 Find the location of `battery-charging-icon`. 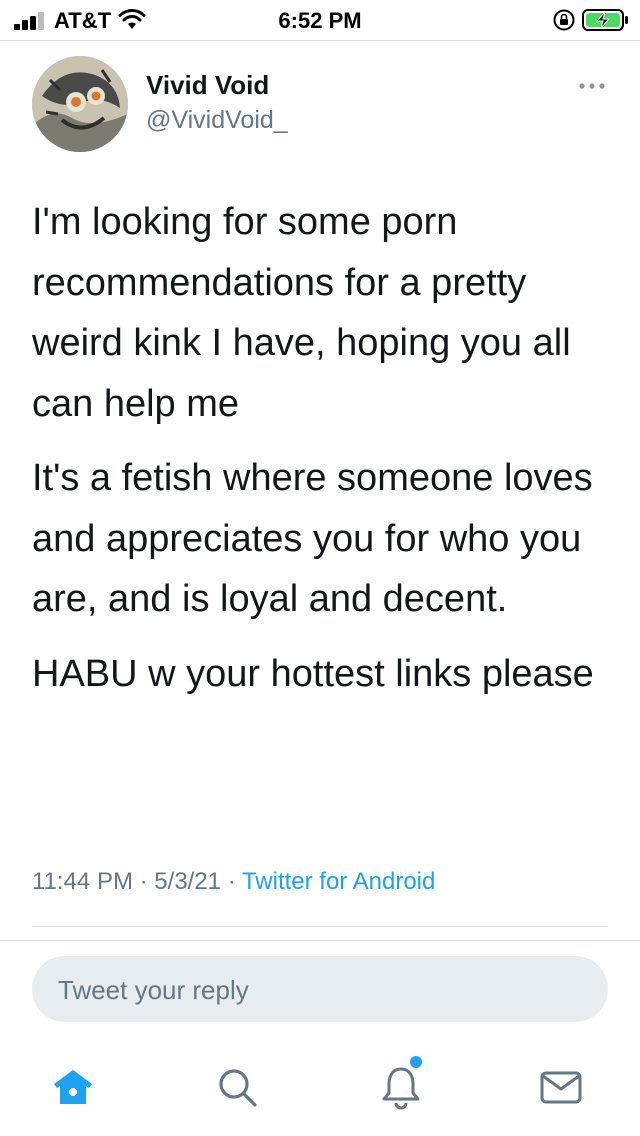

battery-charging-icon is located at coordinates (605, 20).